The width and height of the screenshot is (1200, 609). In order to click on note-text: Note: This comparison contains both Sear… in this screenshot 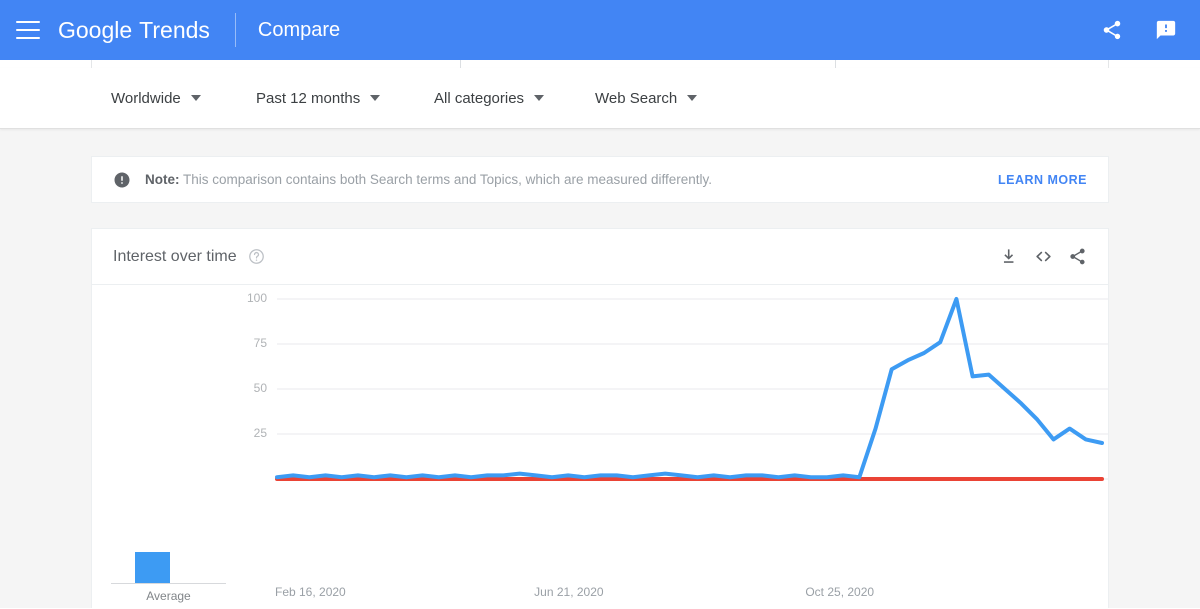, I will do `click(428, 179)`.